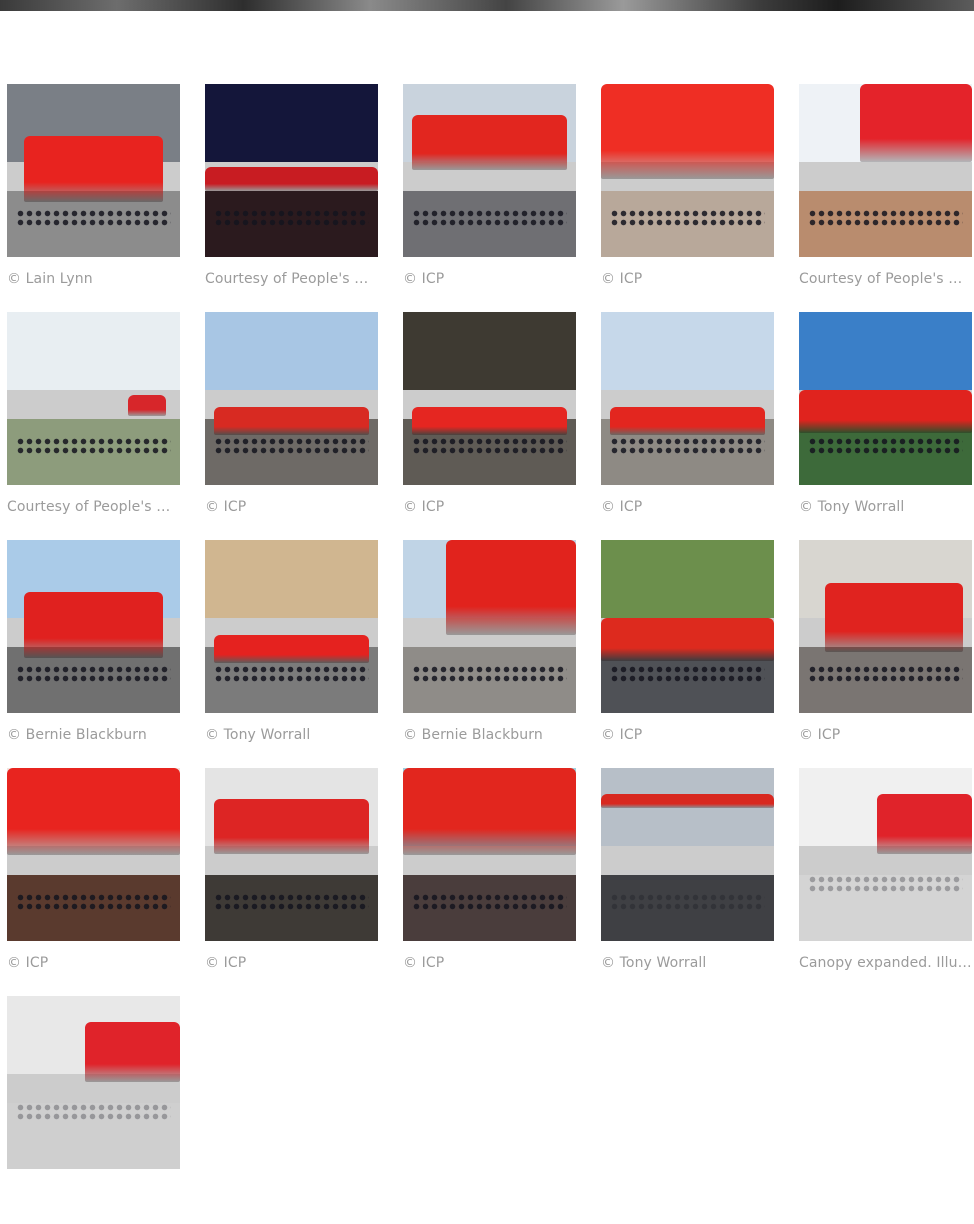 Image resolution: width=974 pixels, height=1224 pixels. I want to click on gallery-item, so click(93, 1110).